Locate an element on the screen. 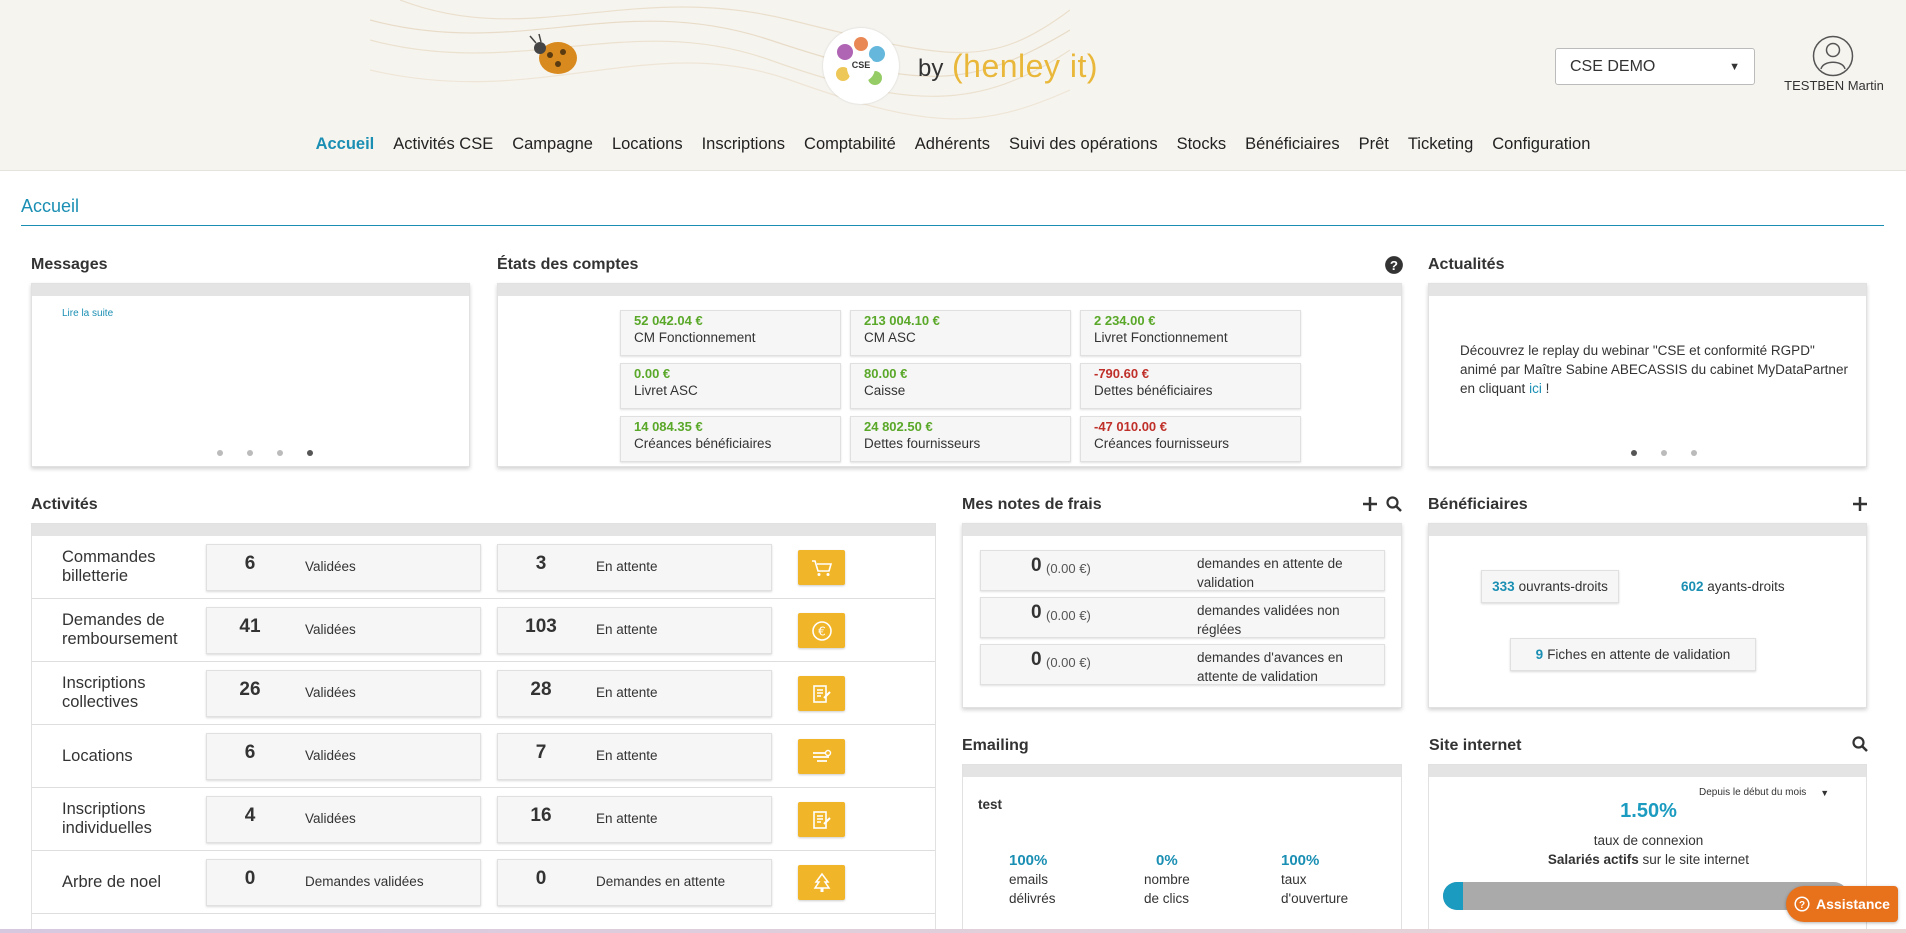 This screenshot has height=933, width=1906. nav-adherents: Adhérents is located at coordinates (952, 144).